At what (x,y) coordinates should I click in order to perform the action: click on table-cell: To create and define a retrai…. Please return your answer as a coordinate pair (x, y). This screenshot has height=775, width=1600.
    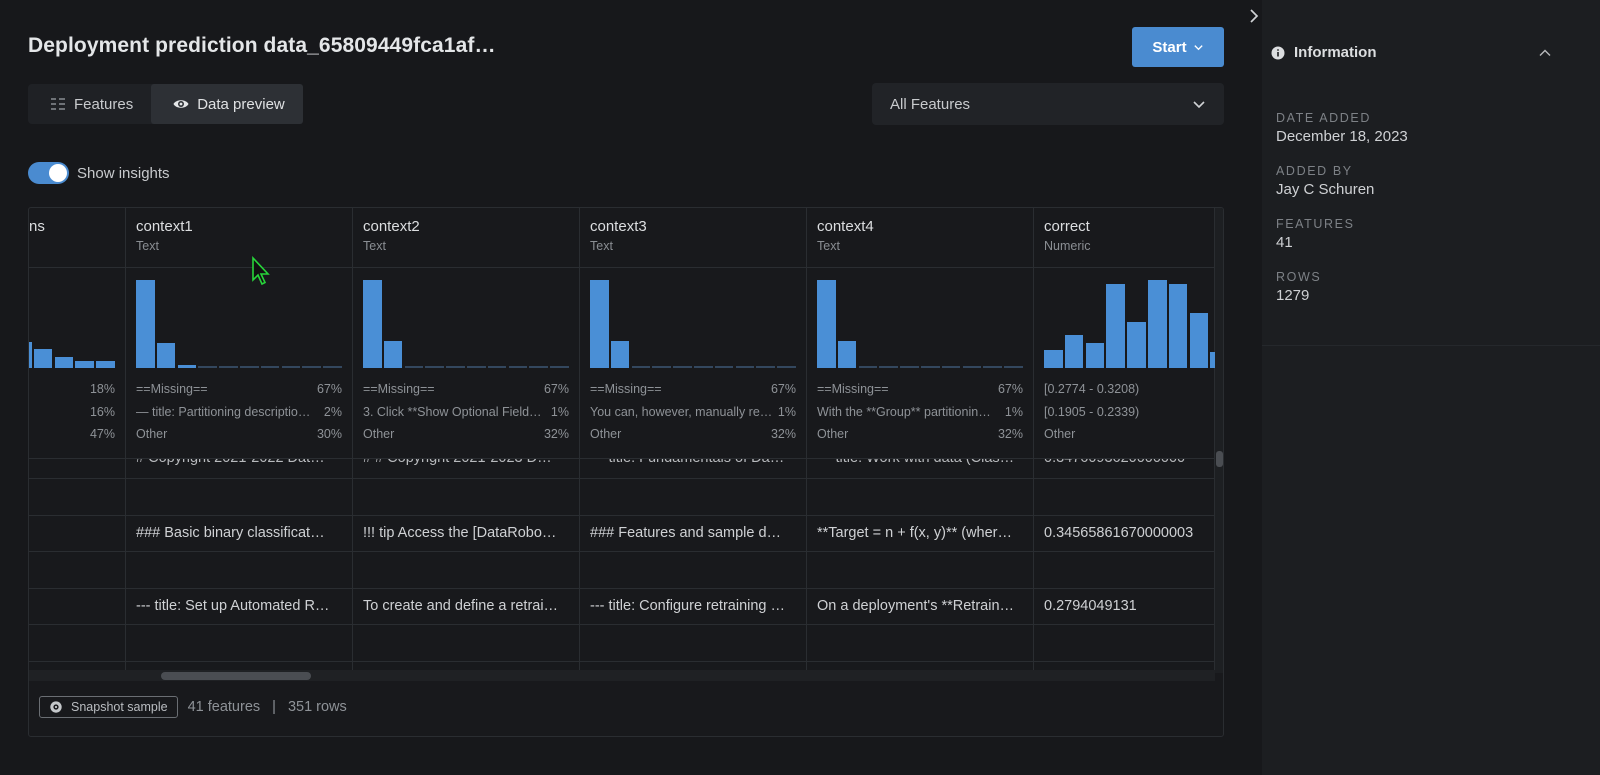
    Looking at the image, I should click on (466, 606).